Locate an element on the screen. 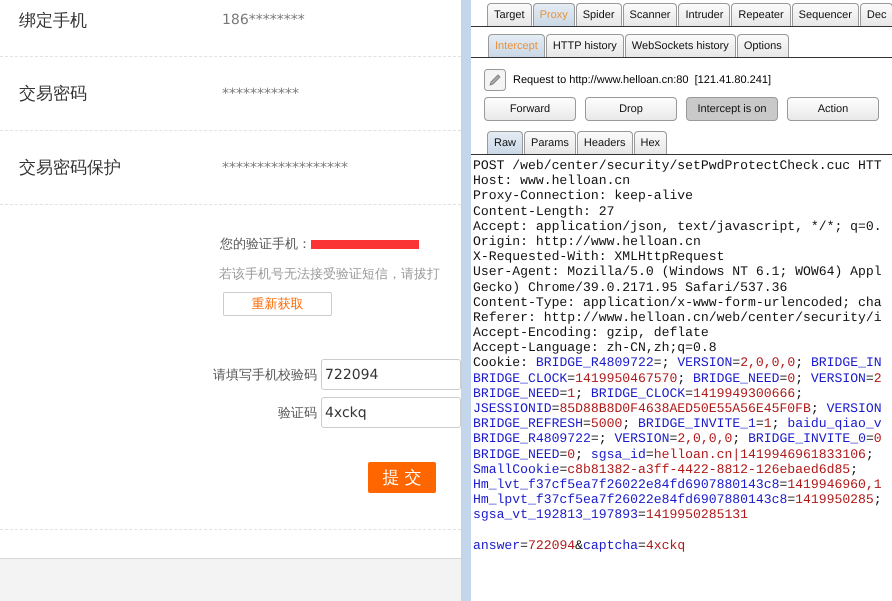  tab: Scanner is located at coordinates (650, 14).